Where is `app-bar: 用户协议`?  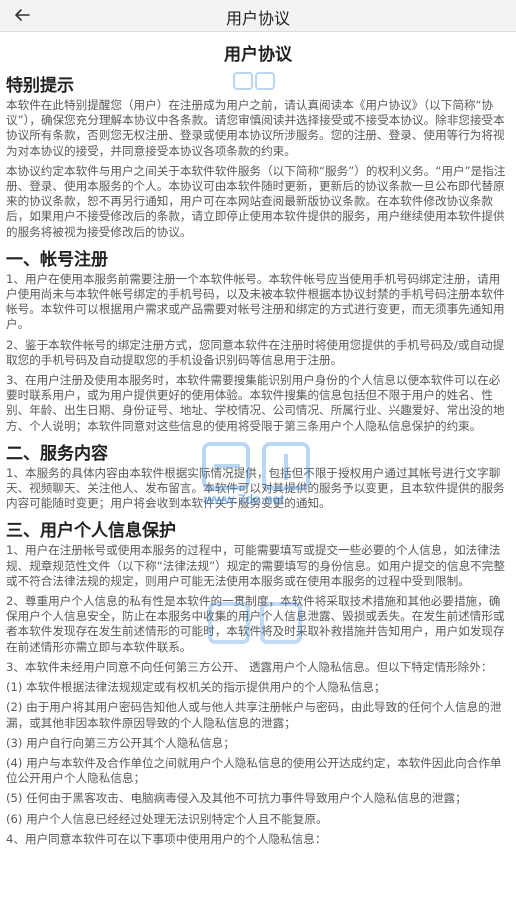 app-bar: 用户协议 is located at coordinates (258, 16).